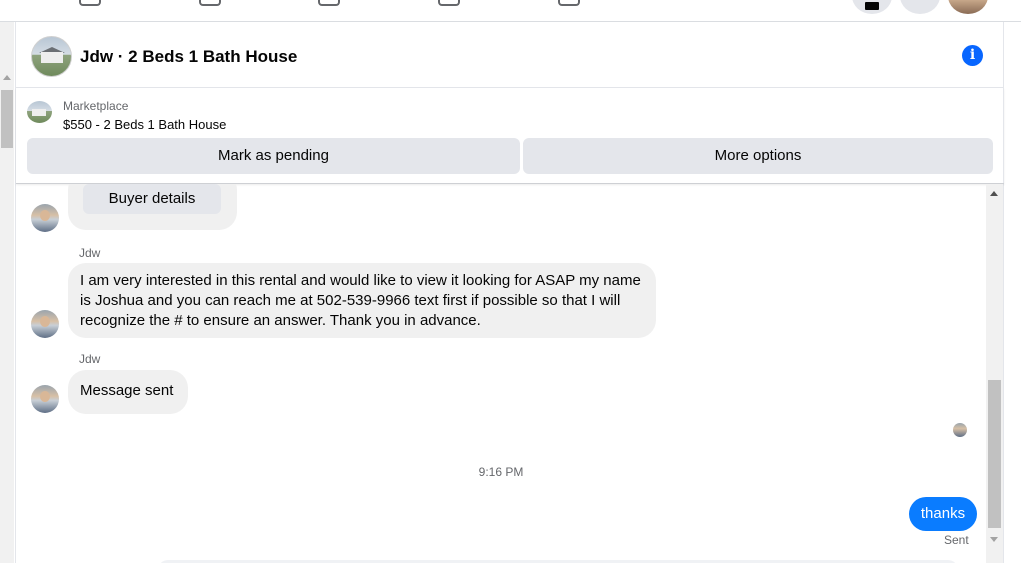 This screenshot has width=1021, height=563. What do you see at coordinates (96, 106) in the screenshot?
I see `listing-source: Marketplace` at bounding box center [96, 106].